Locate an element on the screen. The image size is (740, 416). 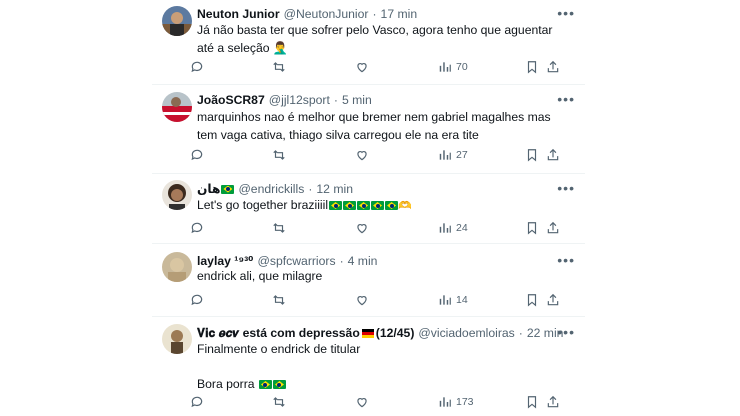
action-bar: 24 is located at coordinates (386, 228).